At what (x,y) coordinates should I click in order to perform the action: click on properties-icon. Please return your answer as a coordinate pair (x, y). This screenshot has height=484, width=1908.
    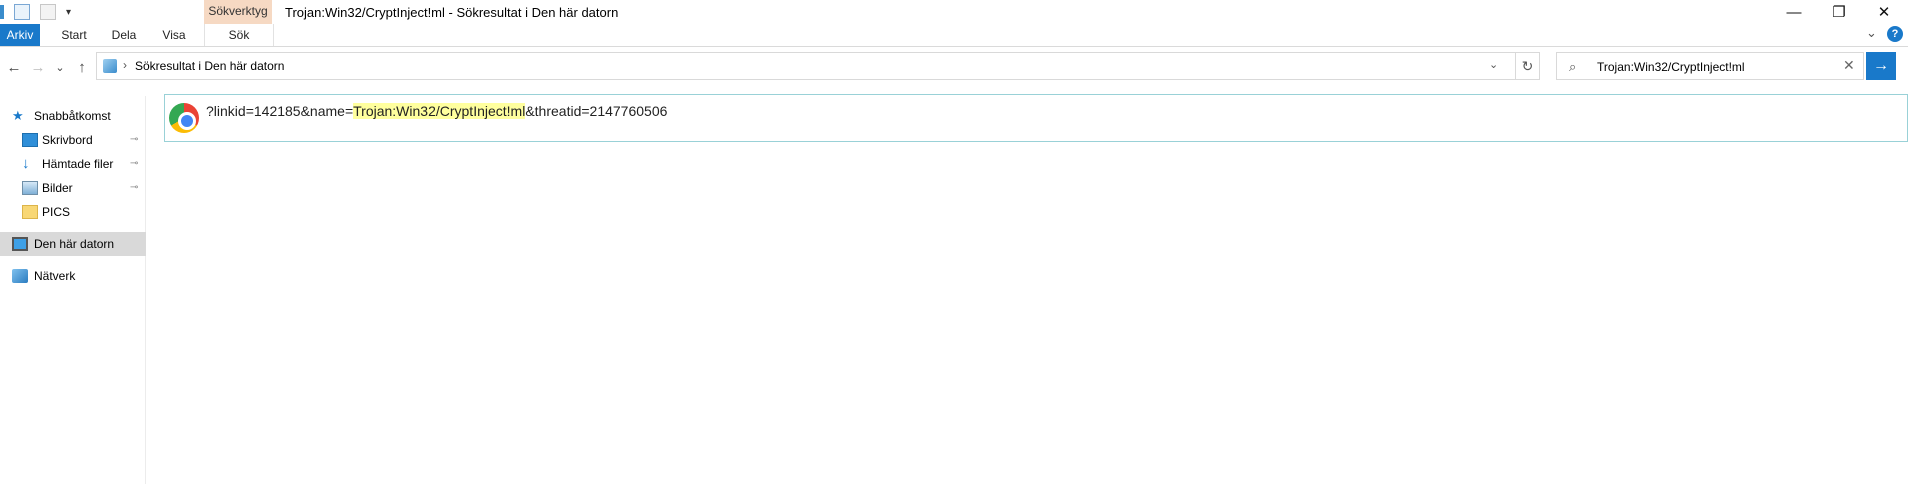
    Looking at the image, I should click on (22, 12).